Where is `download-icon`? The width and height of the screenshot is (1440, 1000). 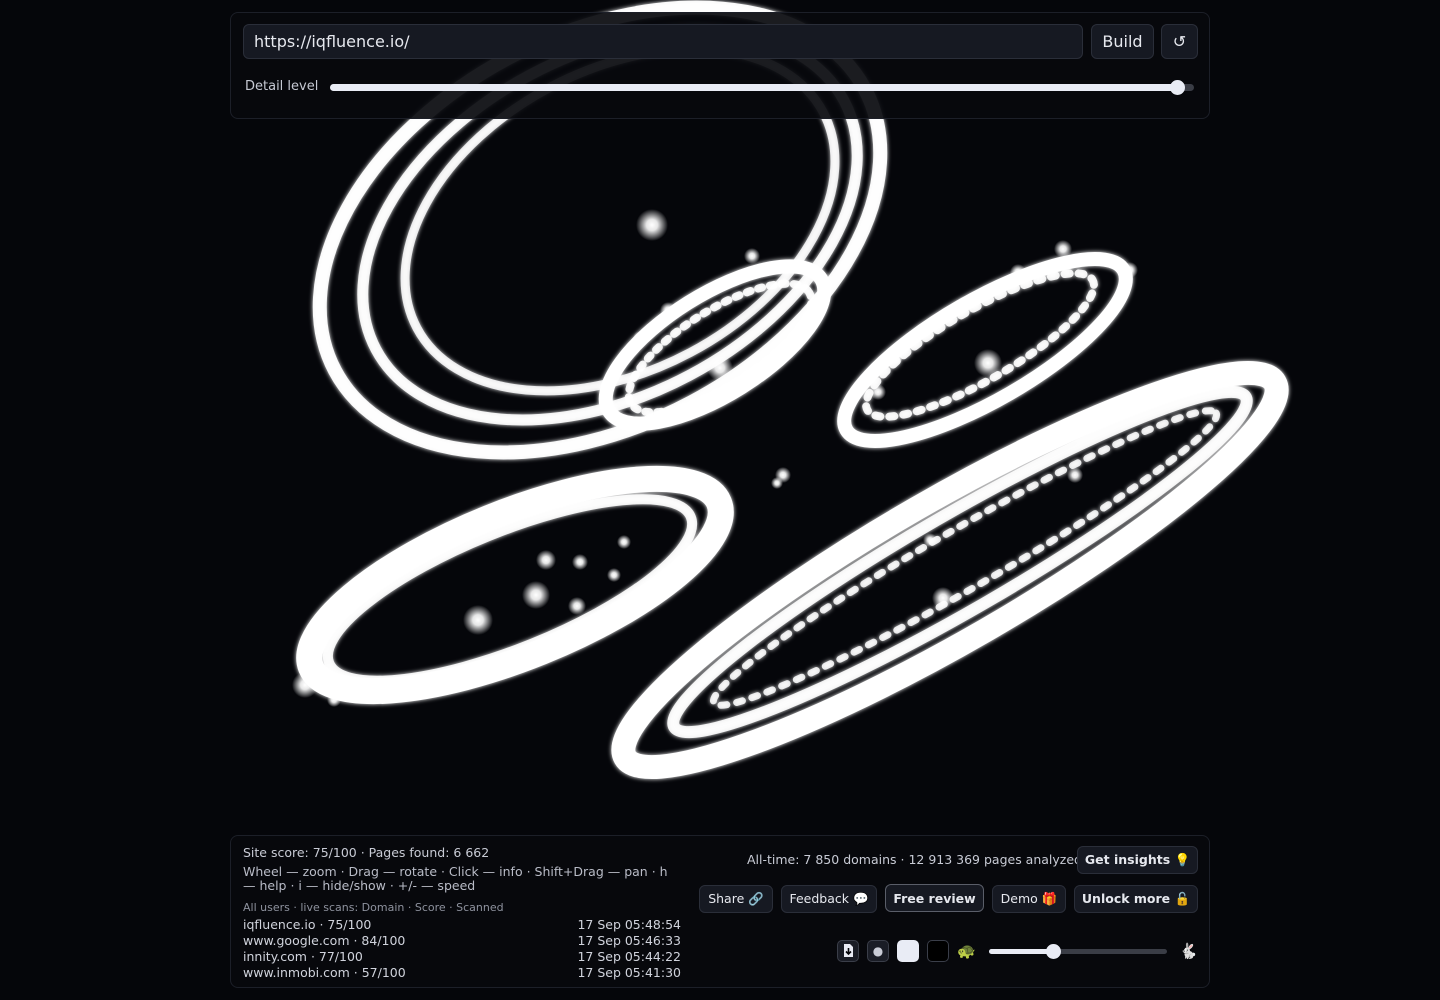
download-icon is located at coordinates (848, 950).